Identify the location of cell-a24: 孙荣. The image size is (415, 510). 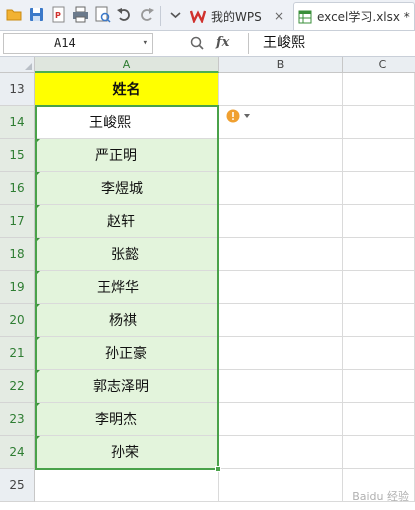
(127, 452).